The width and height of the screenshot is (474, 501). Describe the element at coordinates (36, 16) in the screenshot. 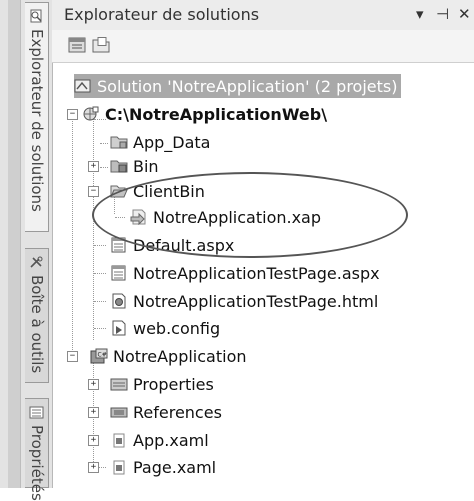

I see `solution-explorer-icon` at that location.